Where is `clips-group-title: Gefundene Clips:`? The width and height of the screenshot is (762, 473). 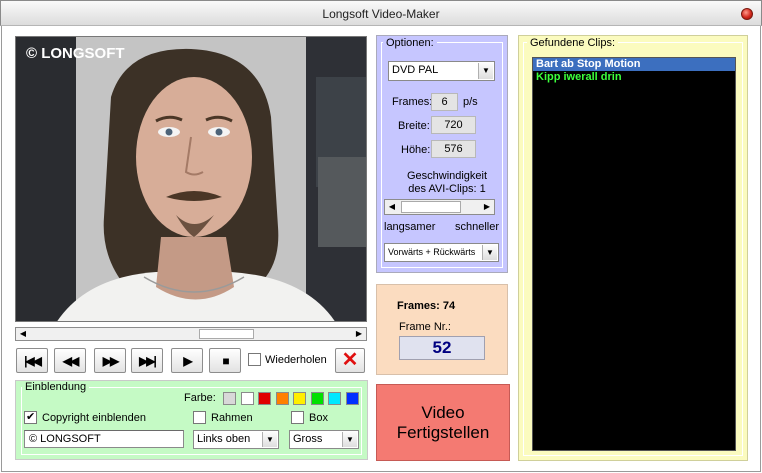
clips-group-title: Gefundene Clips: is located at coordinates (572, 43).